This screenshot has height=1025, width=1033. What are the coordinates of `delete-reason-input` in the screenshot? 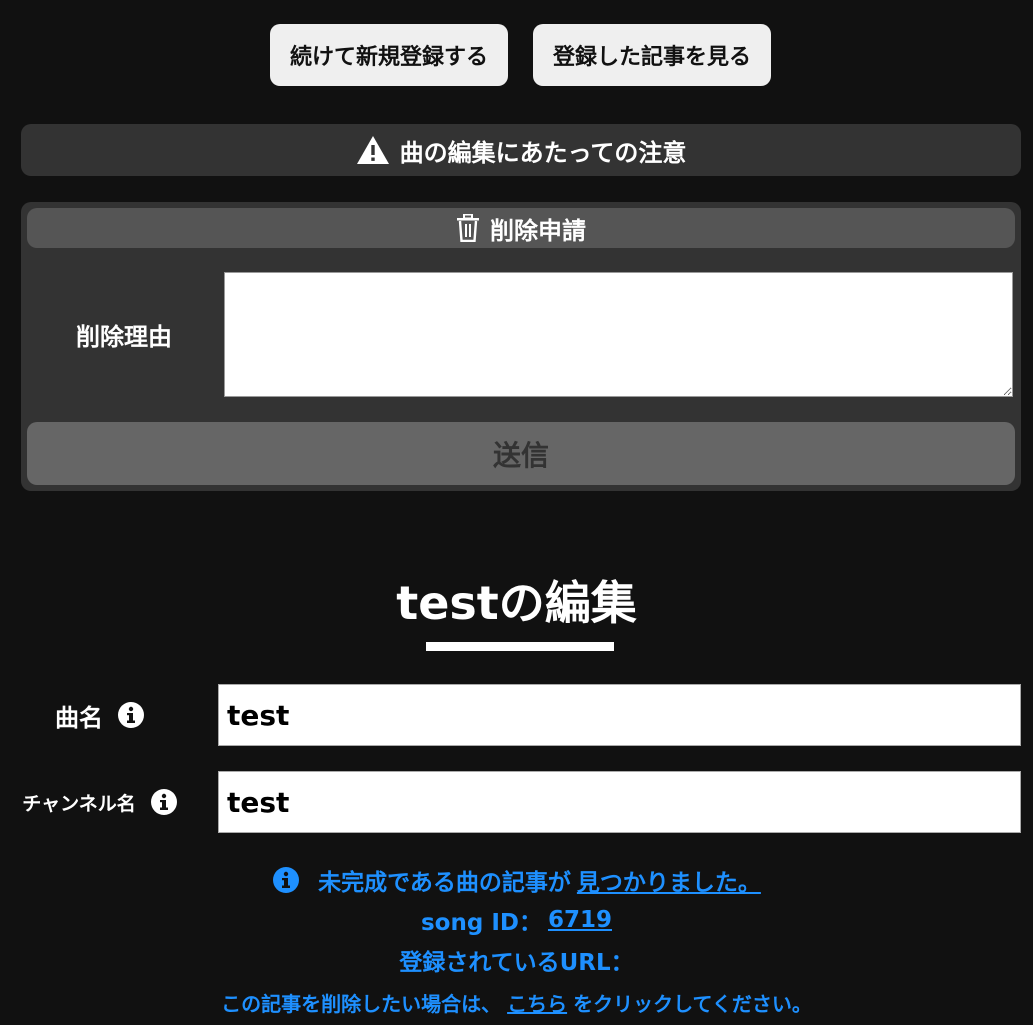 It's located at (618, 334).